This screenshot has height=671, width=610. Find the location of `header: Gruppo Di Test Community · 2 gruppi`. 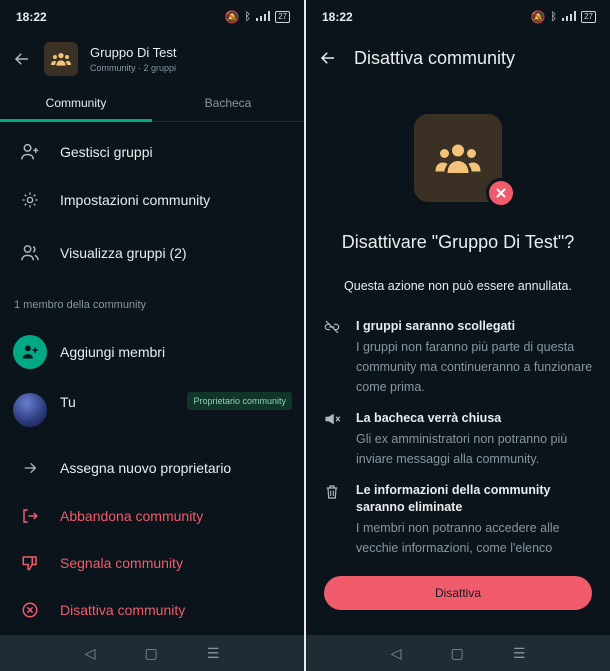

header: Gruppo Di Test Community · 2 gruppi is located at coordinates (152, 59).